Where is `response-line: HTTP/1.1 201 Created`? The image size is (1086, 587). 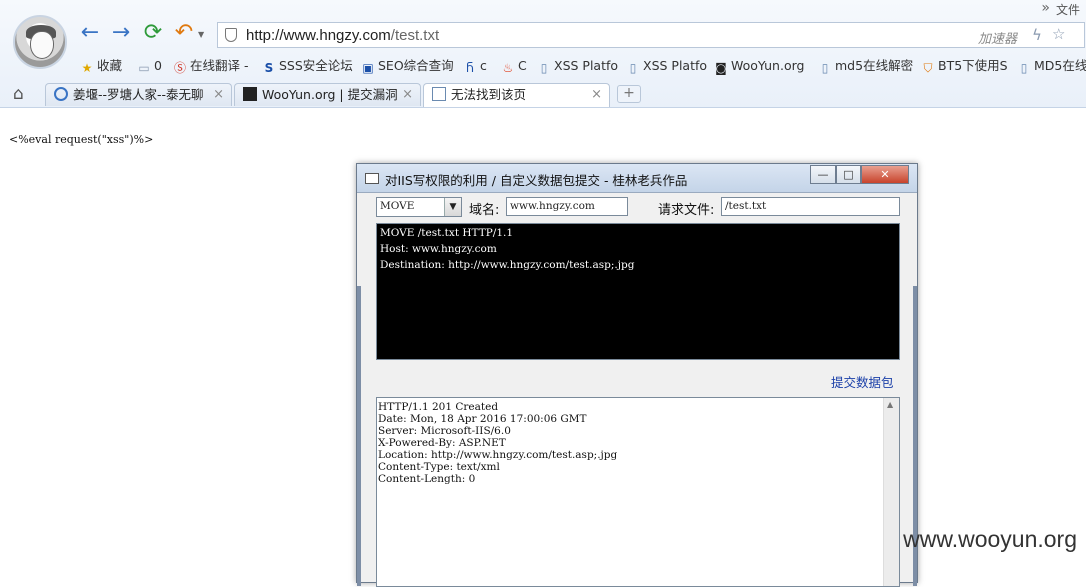 response-line: HTTP/1.1 201 Created is located at coordinates (438, 407).